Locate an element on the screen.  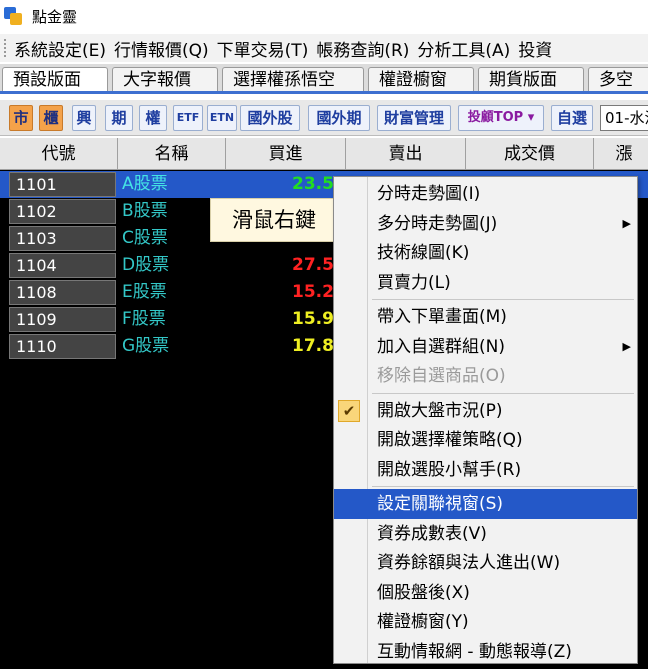
menu-quotes: 行情報價(Q) is located at coordinates (161, 48).